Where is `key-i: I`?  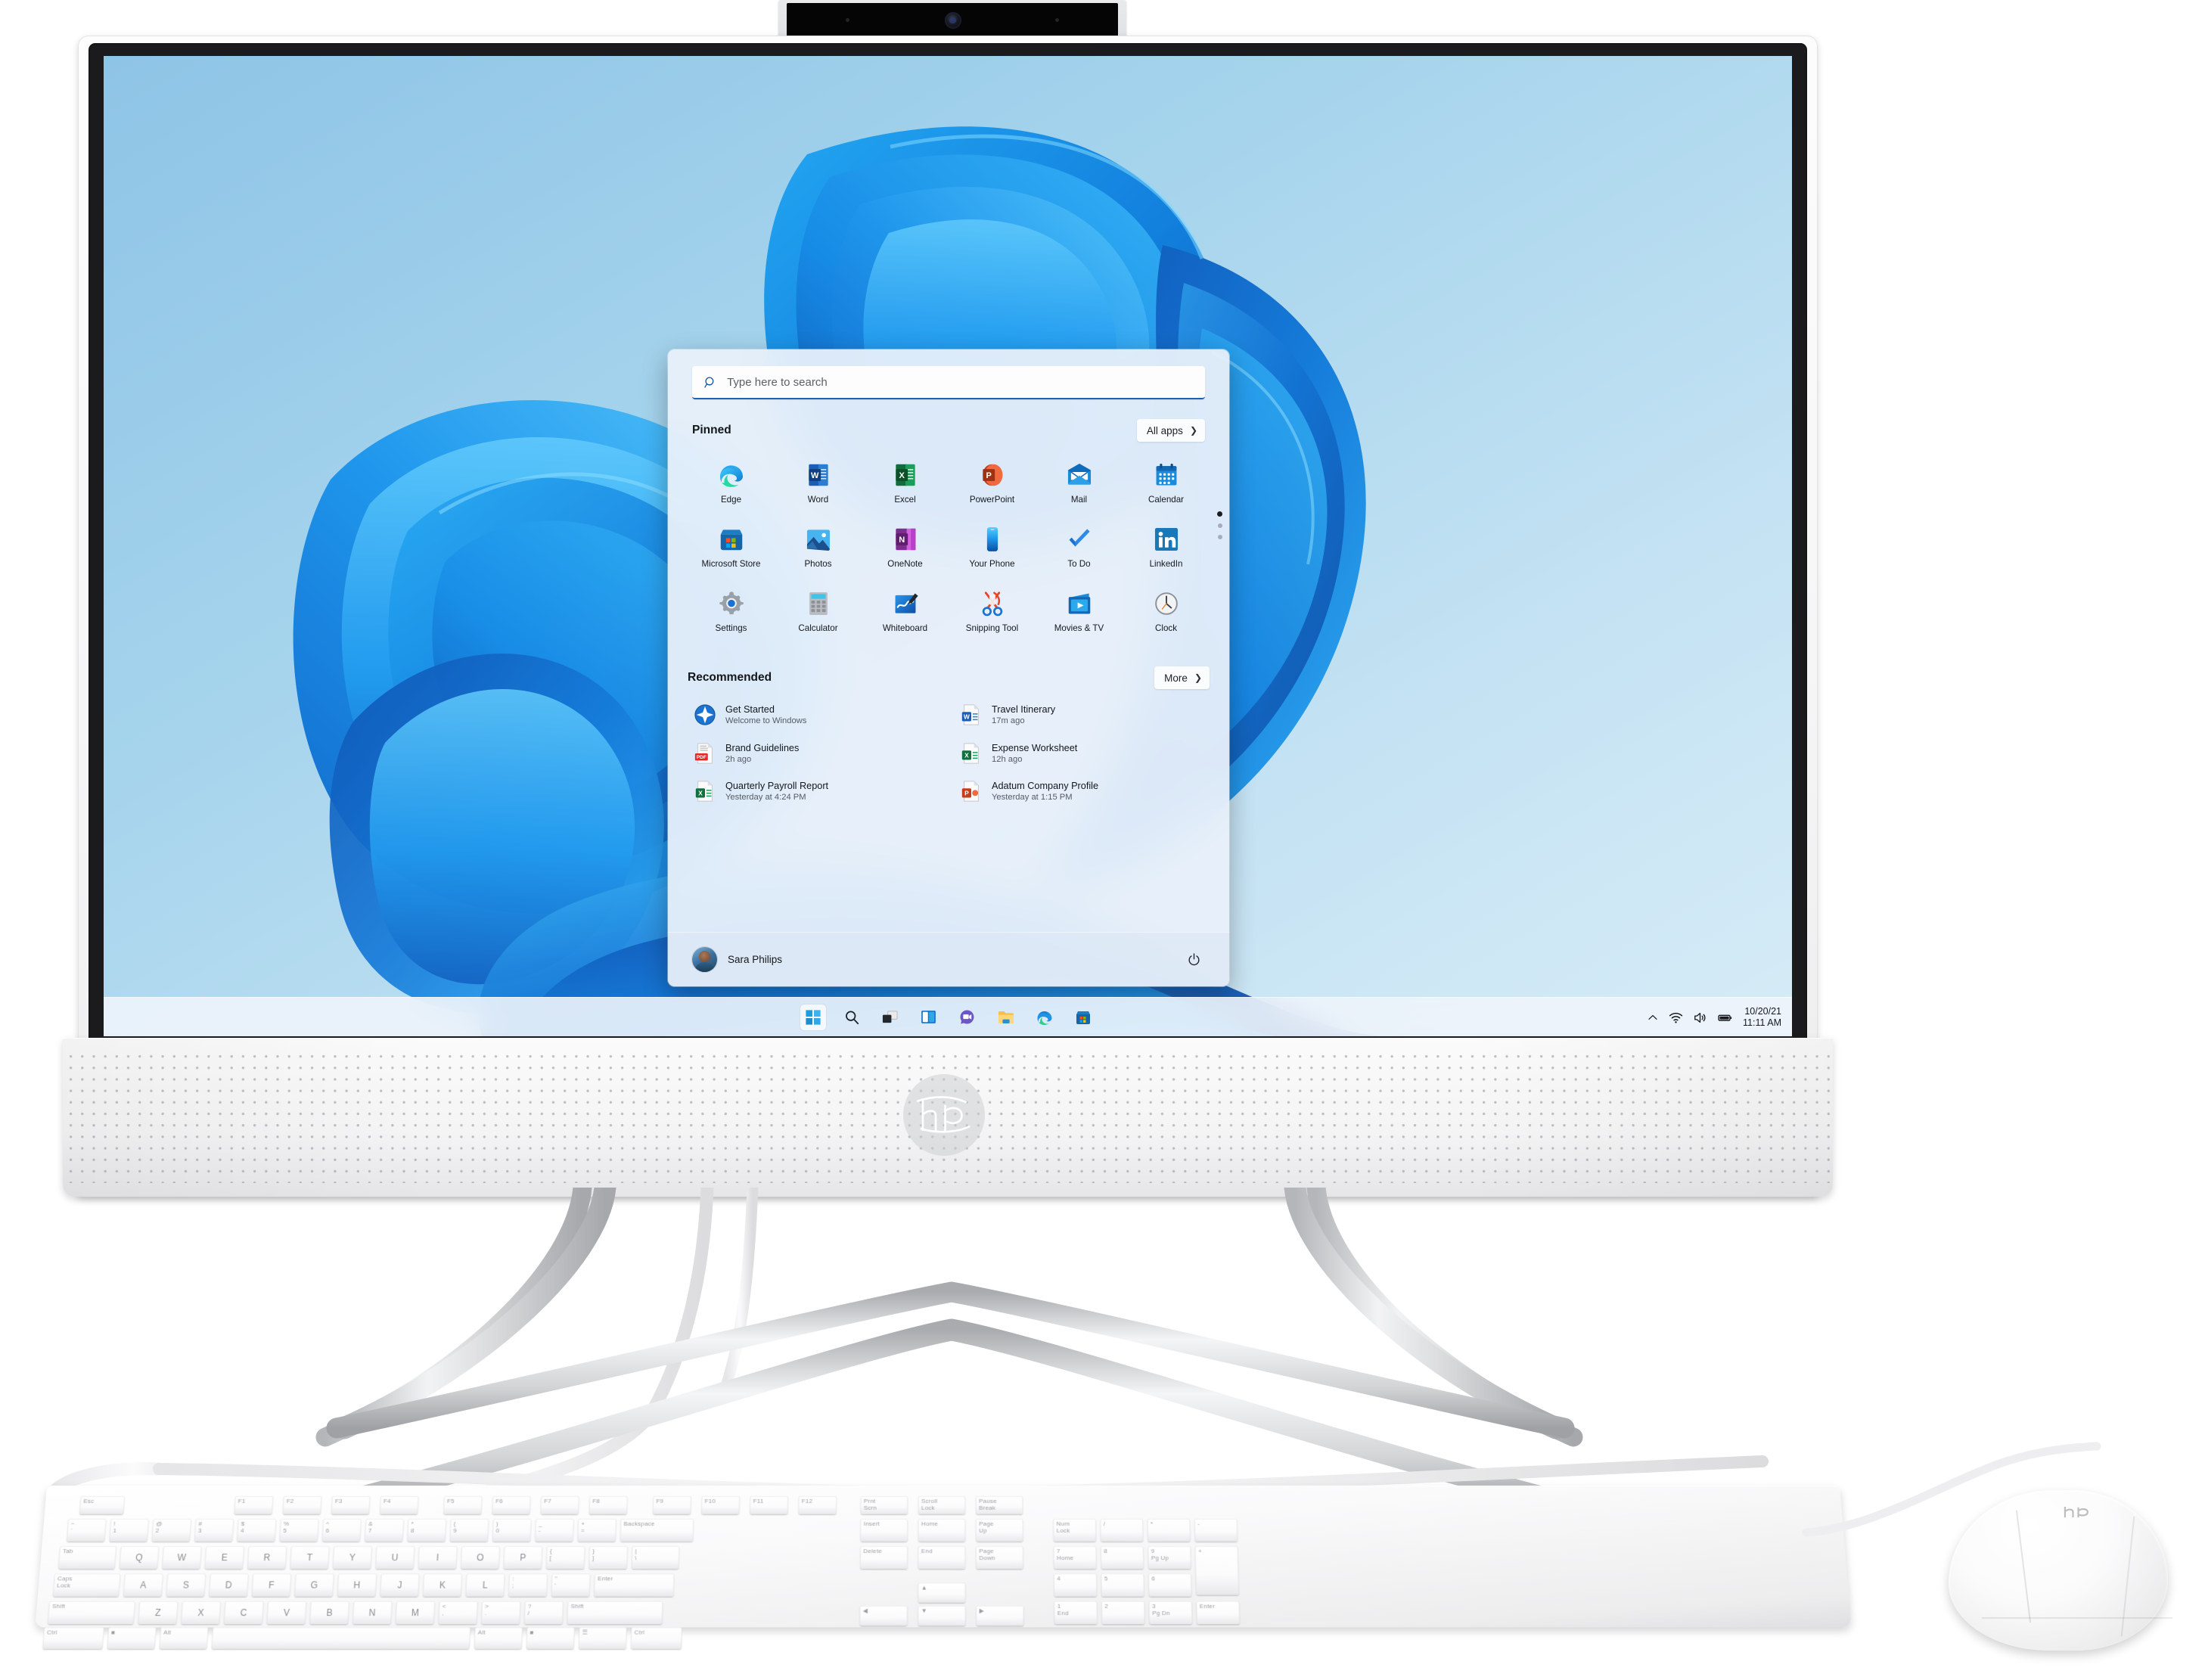
key-i: I is located at coordinates (438, 1558).